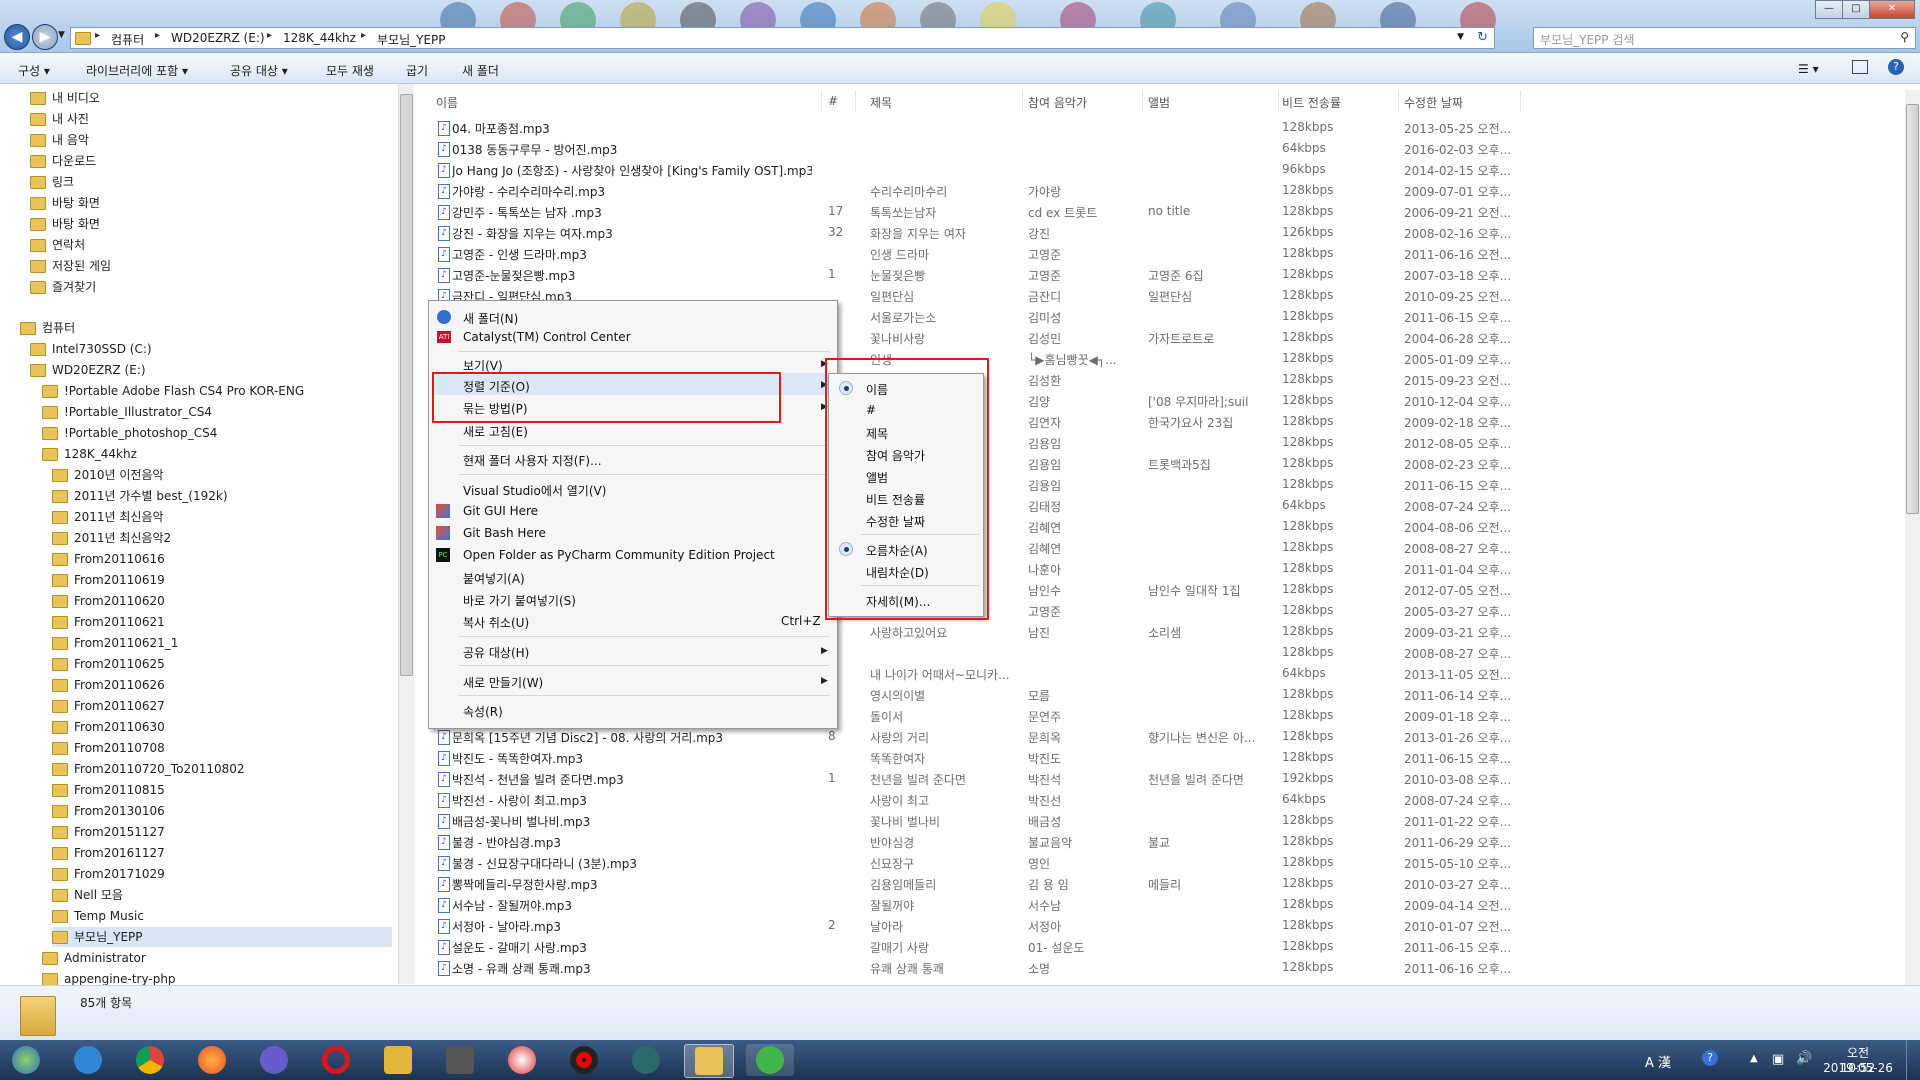 The width and height of the screenshot is (1920, 1080). Describe the element at coordinates (411, 39) in the screenshot. I see `breadcrumb-current: 부모님_YEPP` at that location.